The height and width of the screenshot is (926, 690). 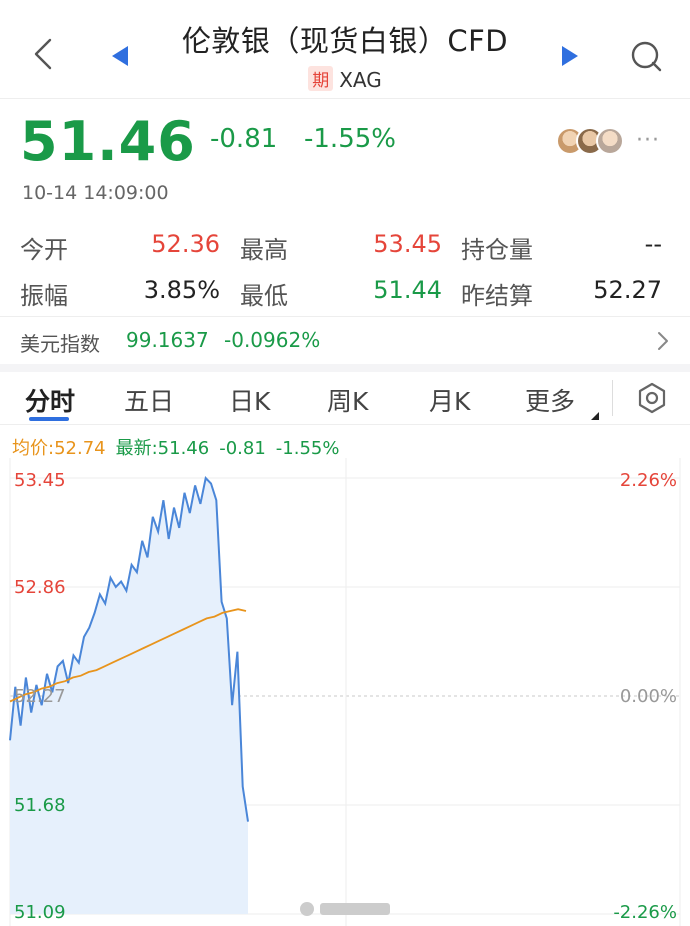 What do you see at coordinates (497, 250) in the screenshot?
I see `stat-oi-label: 持仓量` at bounding box center [497, 250].